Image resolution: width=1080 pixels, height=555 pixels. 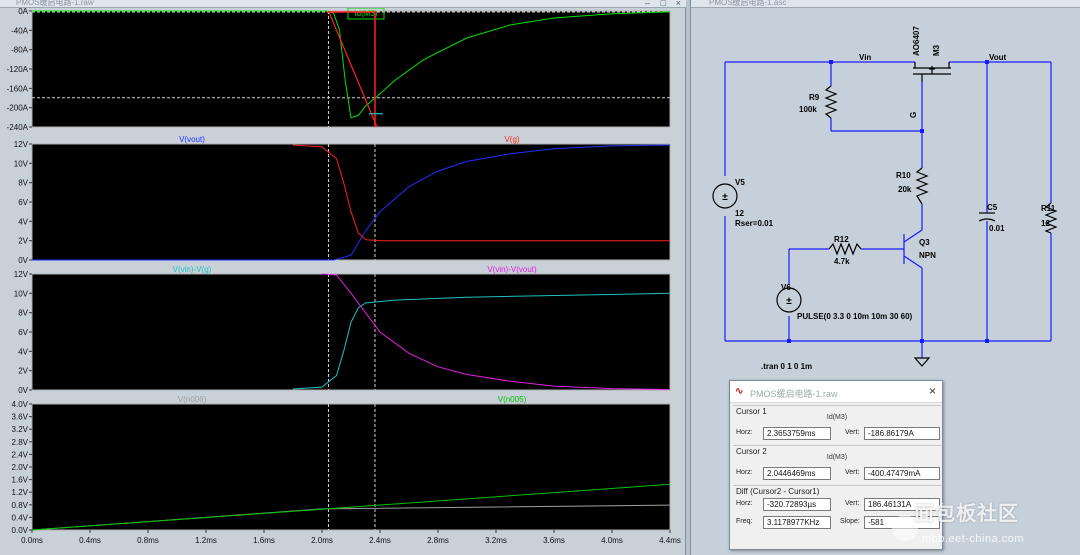 I want to click on y-tick-label: 0A, so click(x=23, y=12).